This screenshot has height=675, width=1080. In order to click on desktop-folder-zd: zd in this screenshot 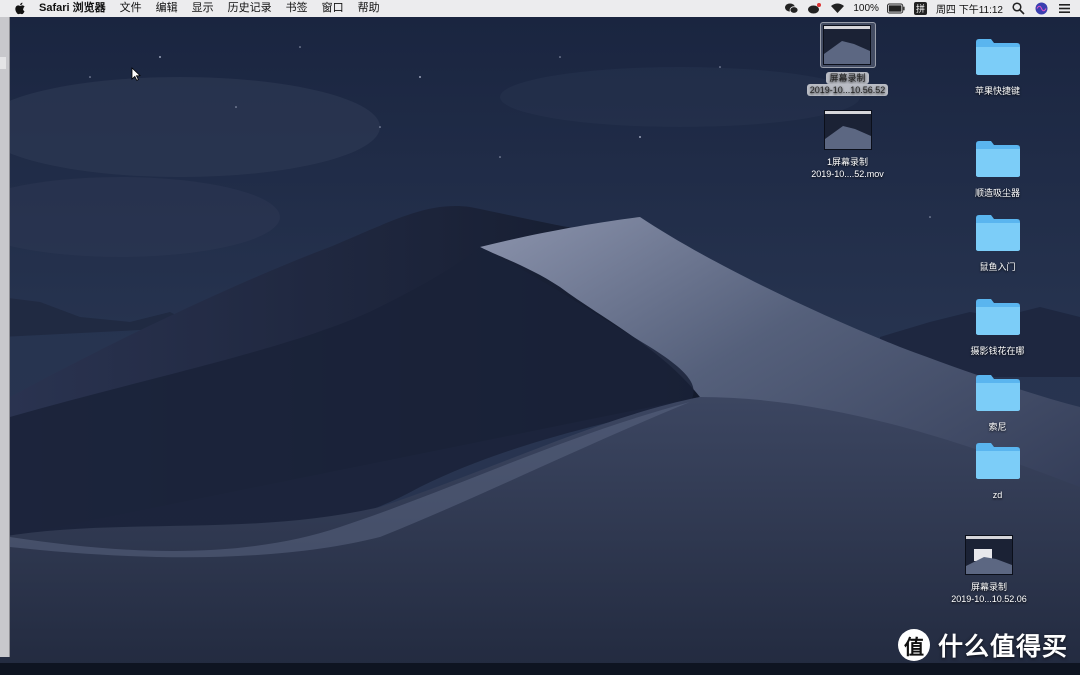, I will do `click(997, 470)`.